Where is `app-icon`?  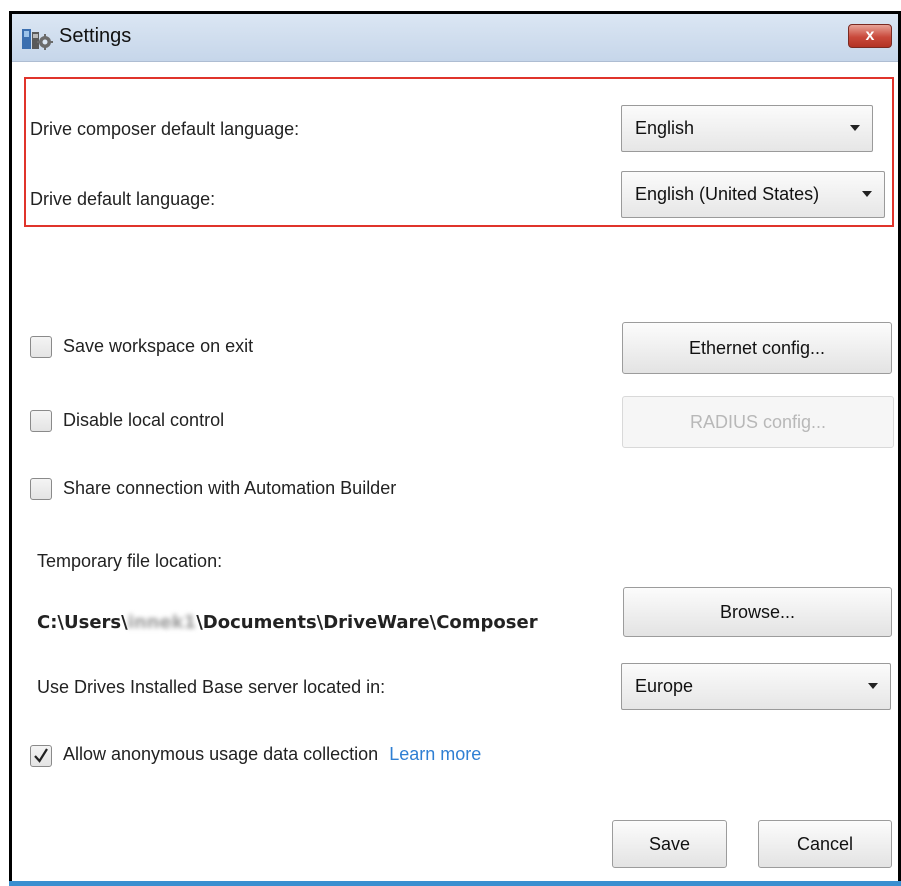 app-icon is located at coordinates (37, 39).